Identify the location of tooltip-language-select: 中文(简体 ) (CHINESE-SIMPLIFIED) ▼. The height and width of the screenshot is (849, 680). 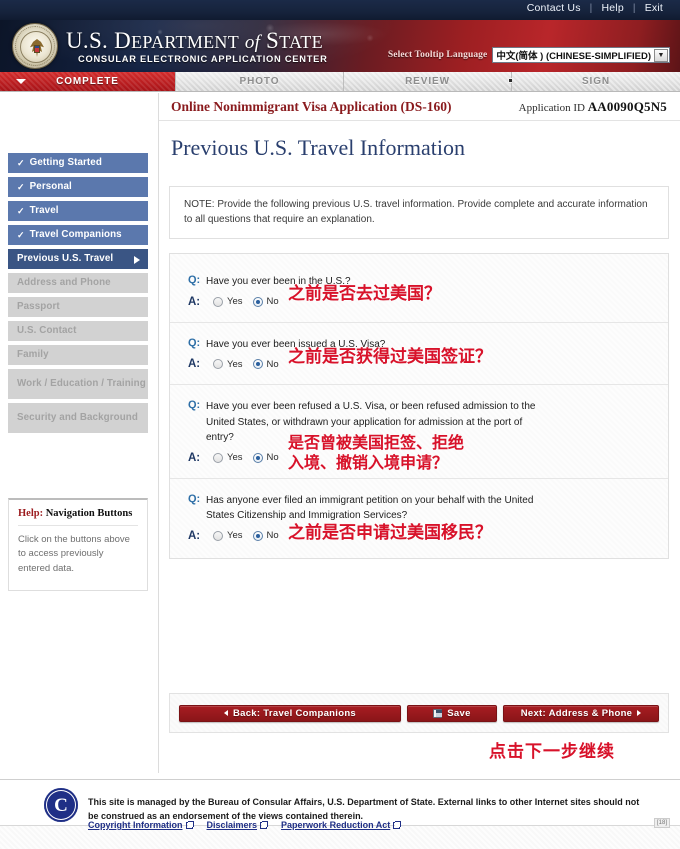
(581, 55).